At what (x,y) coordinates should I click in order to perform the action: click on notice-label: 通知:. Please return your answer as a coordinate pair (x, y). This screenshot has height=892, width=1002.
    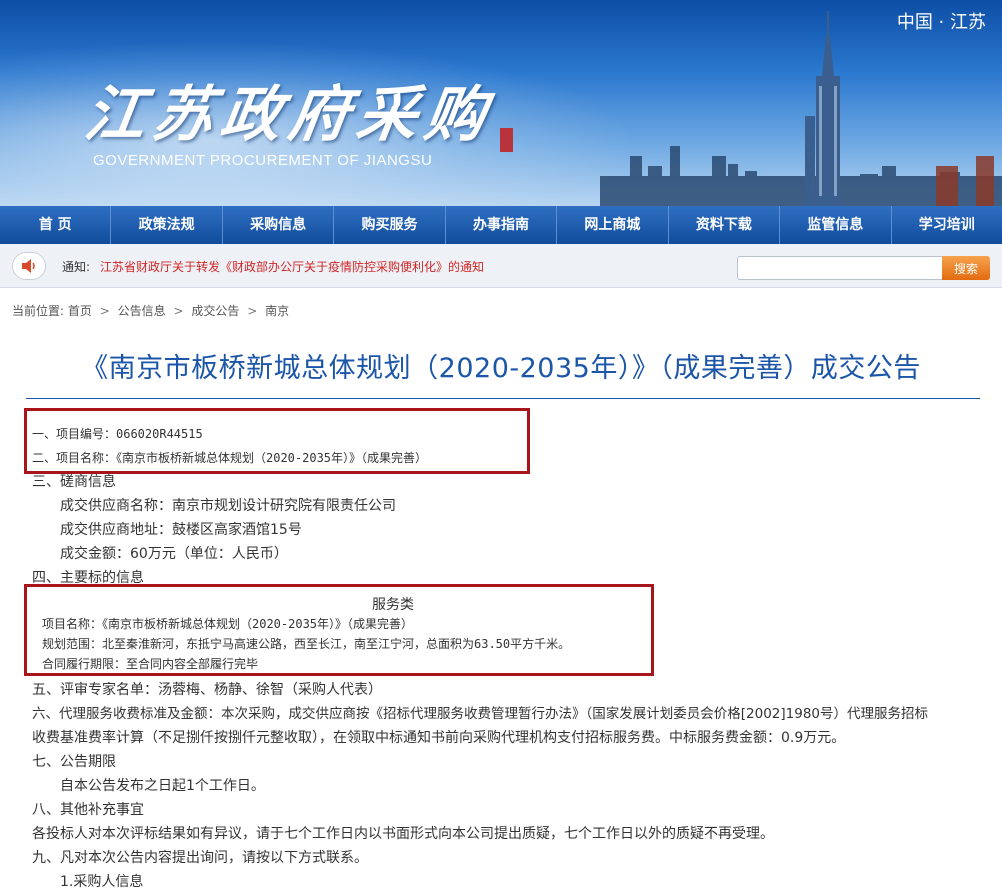
    Looking at the image, I should click on (76, 267).